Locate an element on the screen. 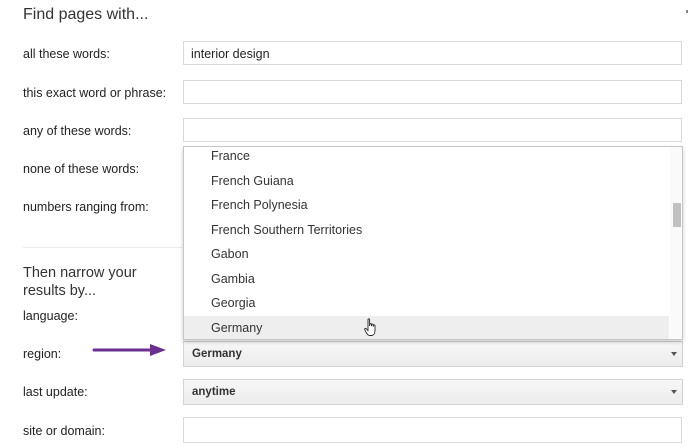 Image resolution: width=689 pixels, height=448 pixels. last-update-selected-value: anytime is located at coordinates (214, 392).